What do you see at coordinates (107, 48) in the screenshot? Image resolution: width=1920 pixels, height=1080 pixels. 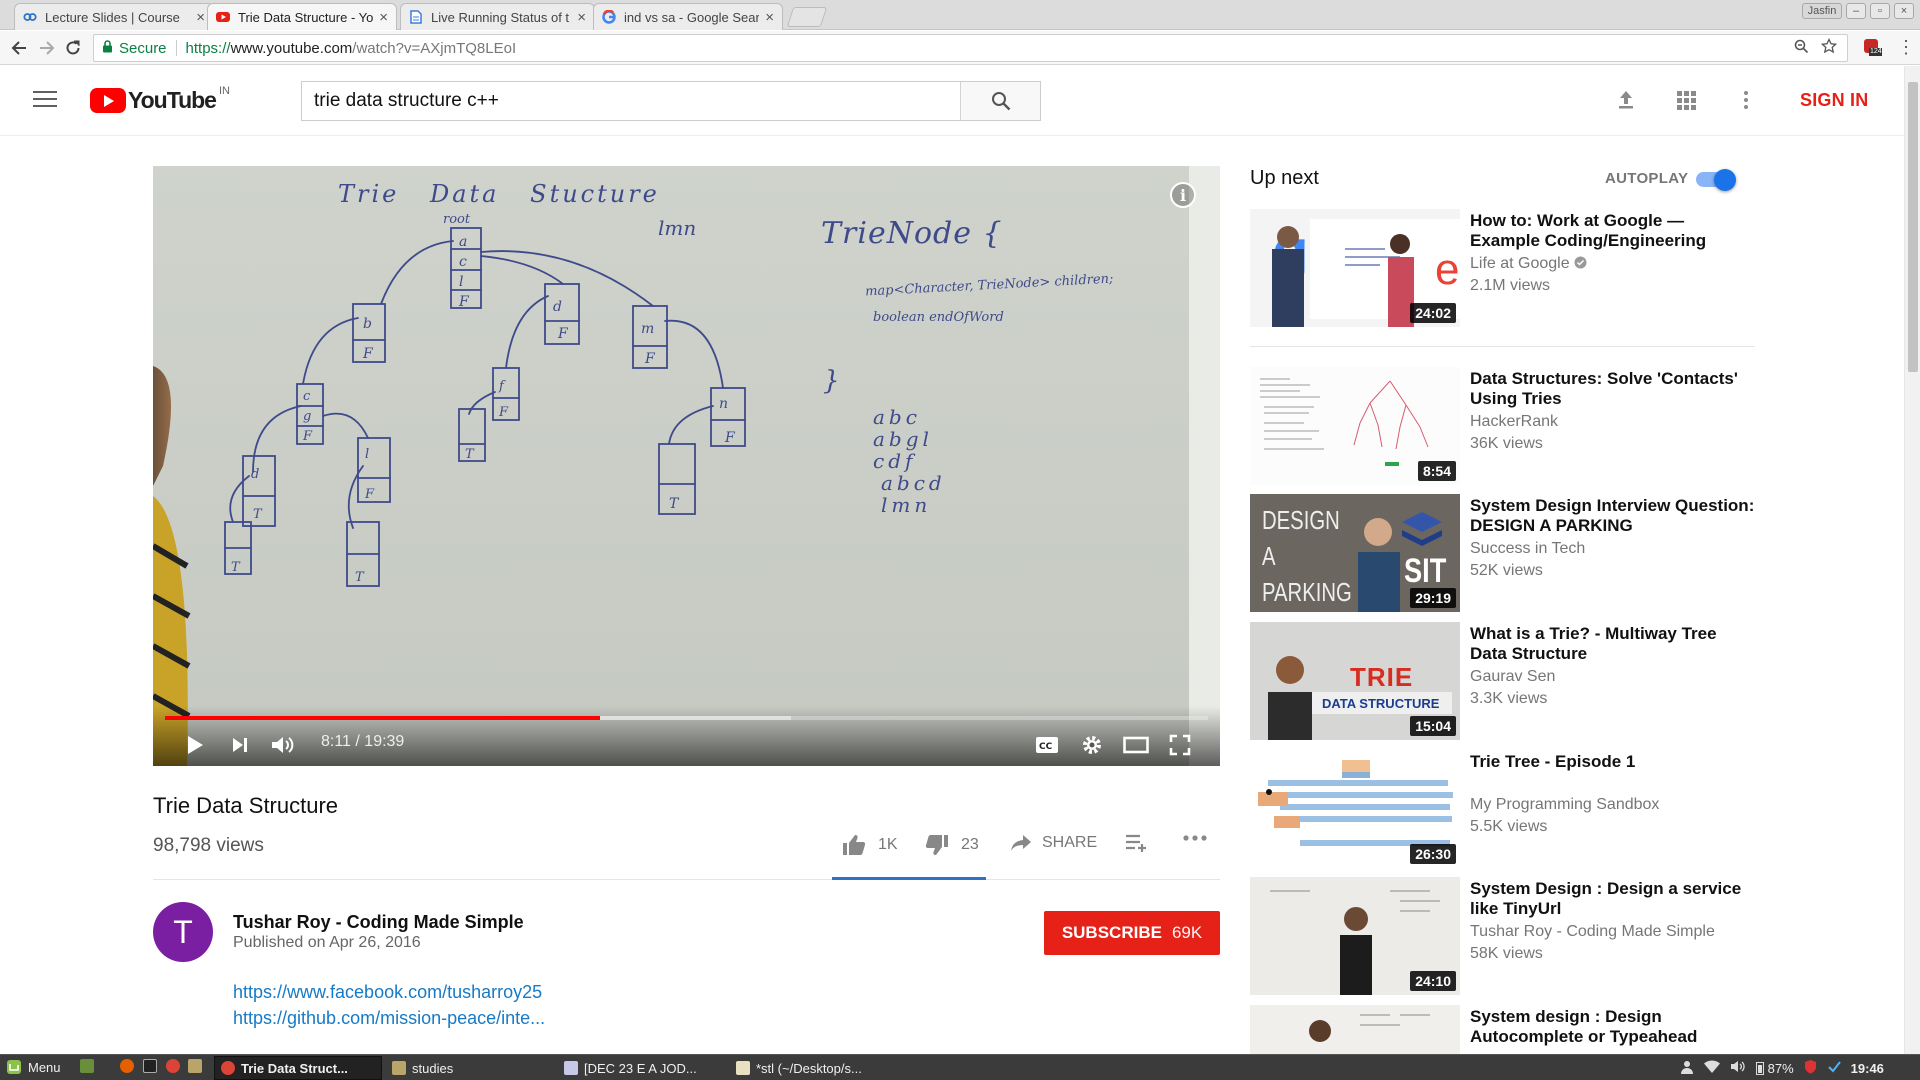 I see `lock-icon` at bounding box center [107, 48].